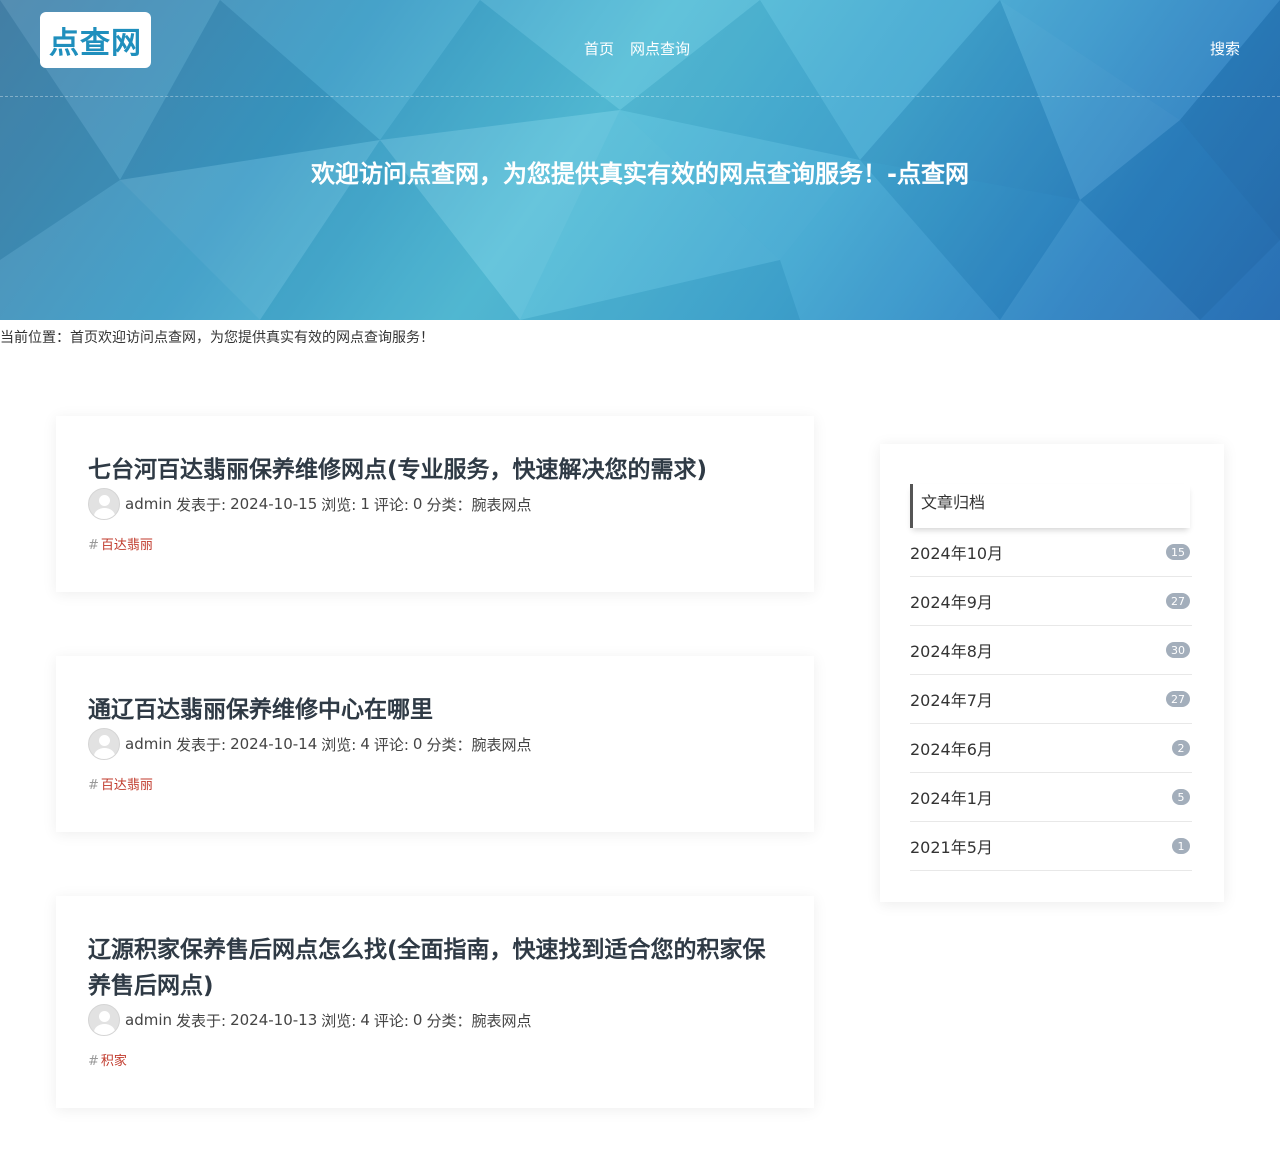 Image resolution: width=1280 pixels, height=1167 pixels. Describe the element at coordinates (435, 470) in the screenshot. I see `article-title: 七台河百达翡丽保养维修网点(专业服务，快速解决您的需求)` at that location.